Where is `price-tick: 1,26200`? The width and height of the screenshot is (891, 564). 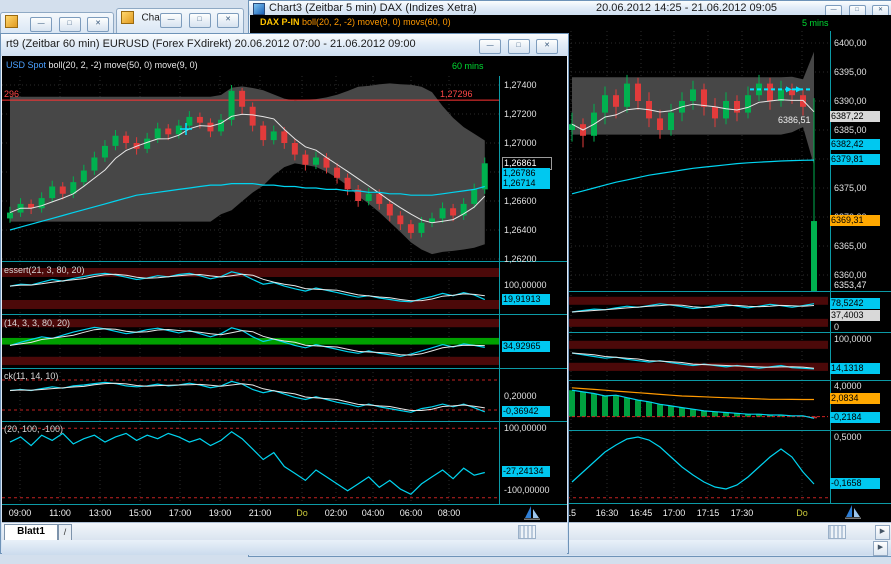 price-tick: 1,26200 is located at coordinates (520, 259).